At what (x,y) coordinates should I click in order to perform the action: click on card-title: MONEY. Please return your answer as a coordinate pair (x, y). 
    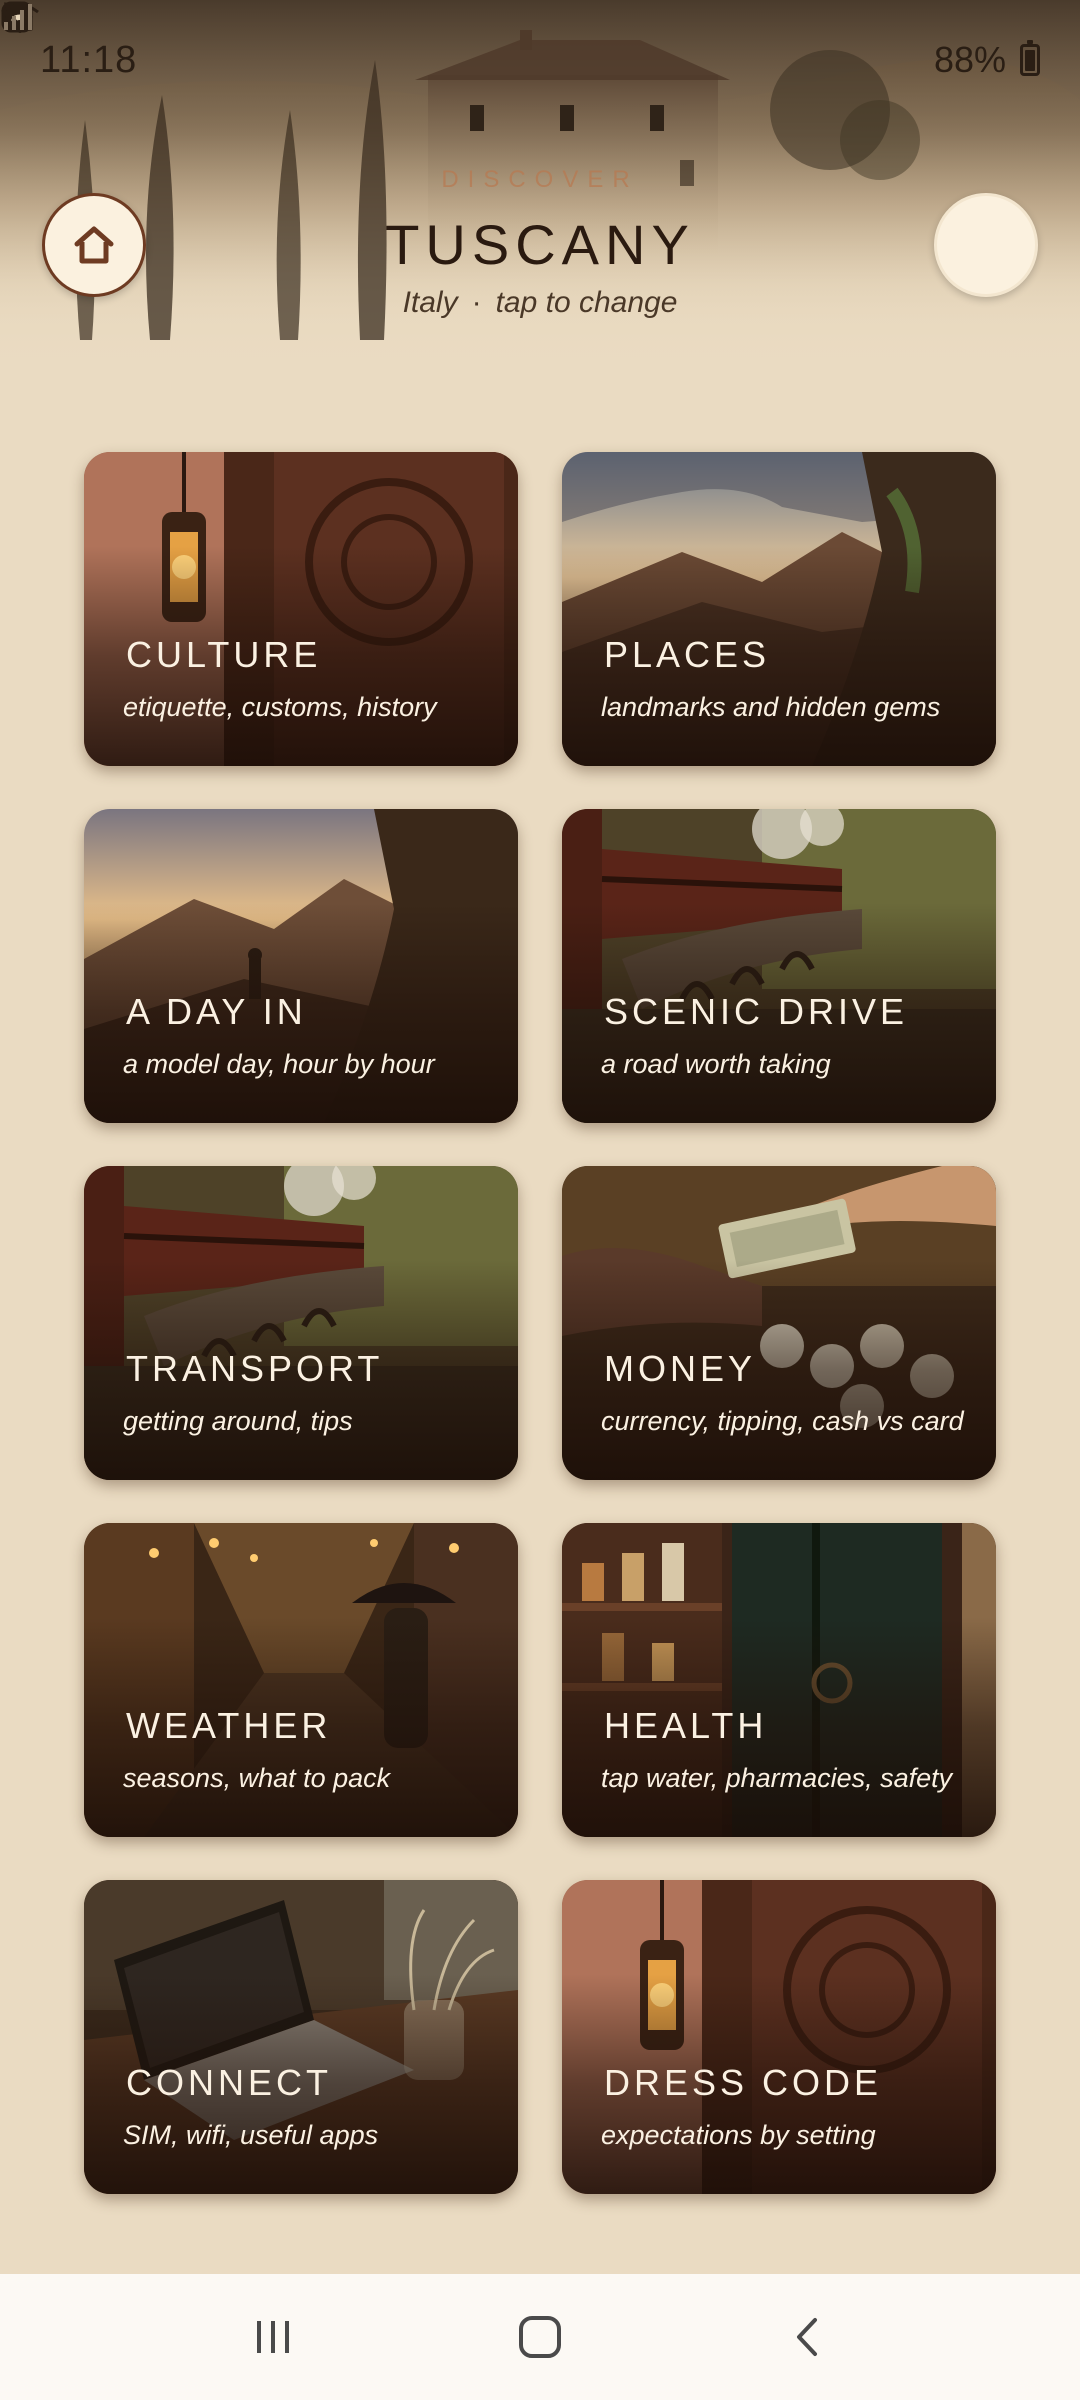
    Looking at the image, I should click on (680, 1368).